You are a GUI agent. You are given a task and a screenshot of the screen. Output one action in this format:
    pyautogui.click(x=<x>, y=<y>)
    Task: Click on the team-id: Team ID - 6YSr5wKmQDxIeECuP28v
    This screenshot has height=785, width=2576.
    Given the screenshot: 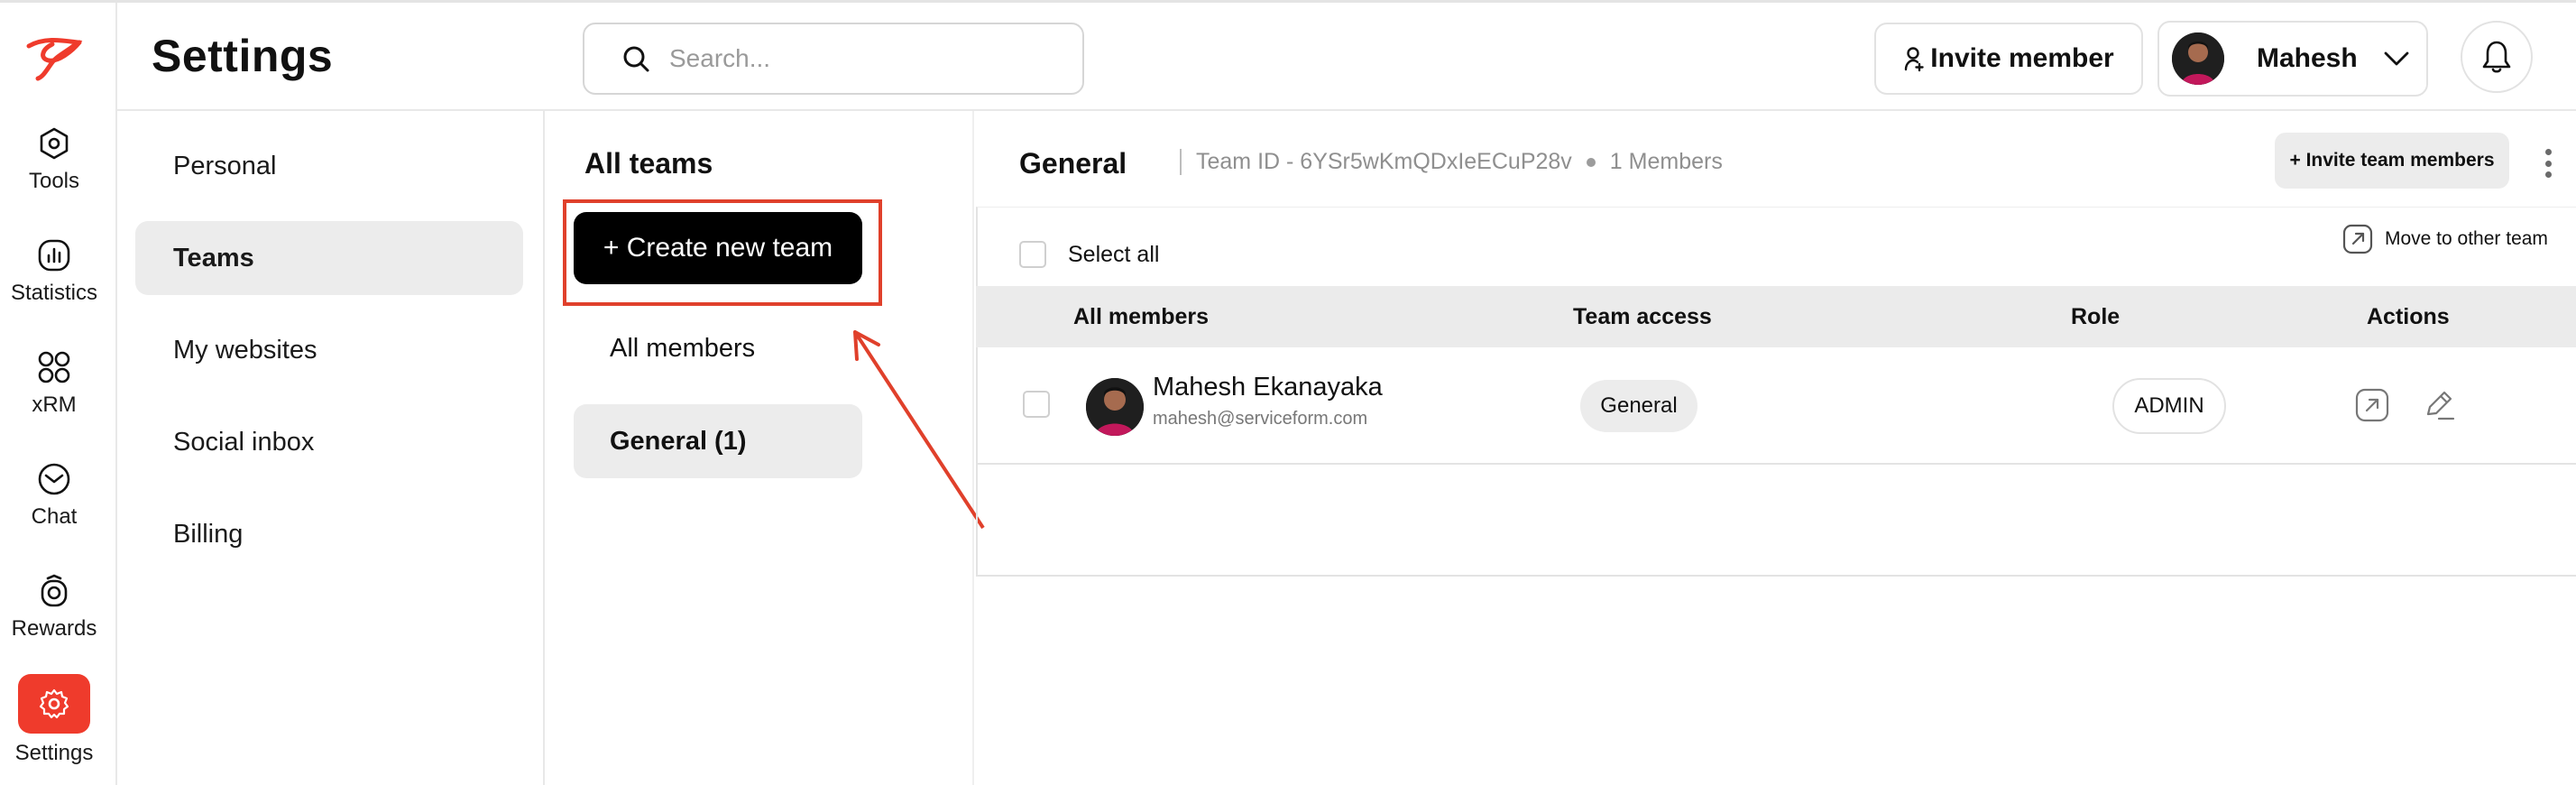 What is the action you would take?
    pyautogui.click(x=1384, y=161)
    